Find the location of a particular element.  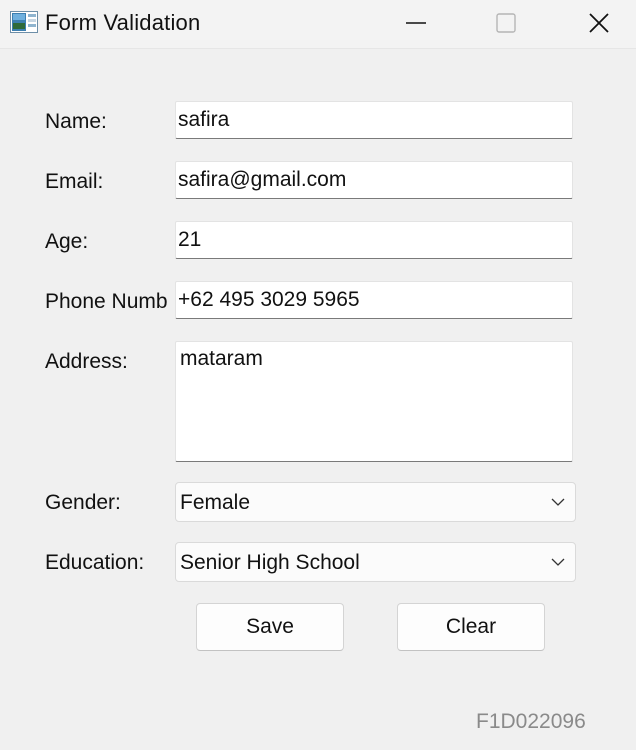

phone-label: Phone Numb is located at coordinates (106, 301).